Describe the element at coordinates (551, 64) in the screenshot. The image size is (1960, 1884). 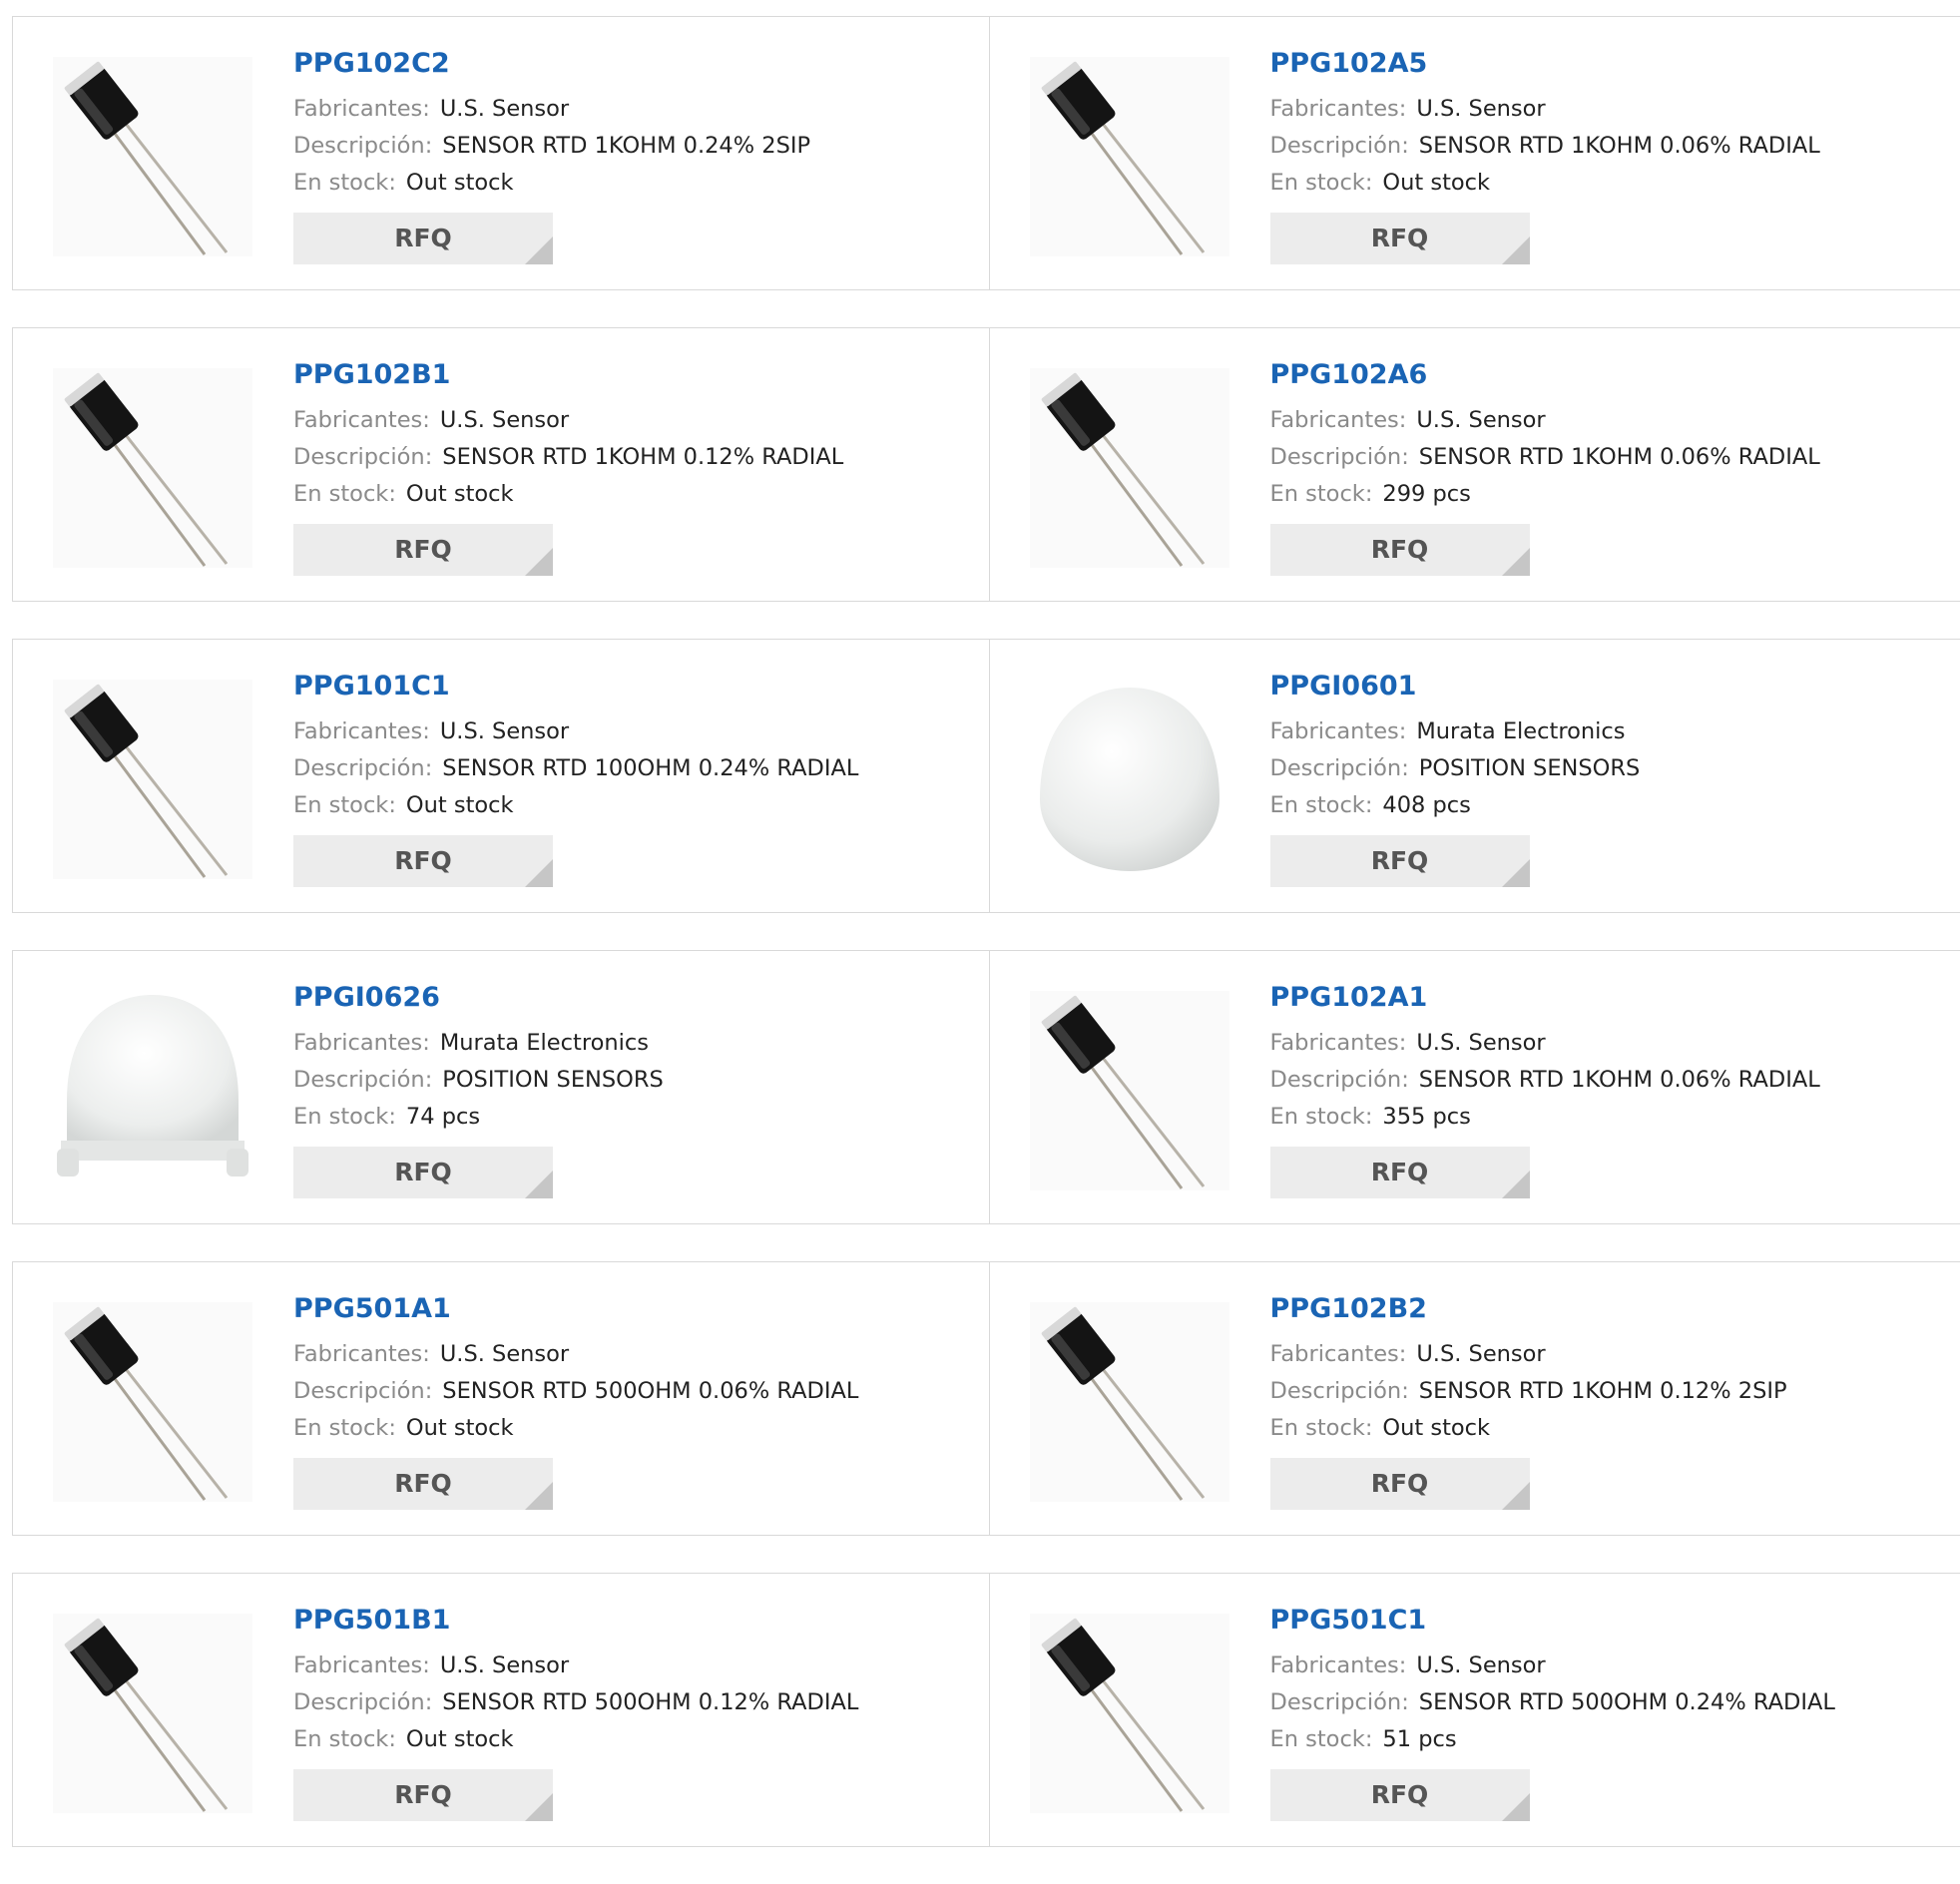
I see `part-number-link: PPG102C2` at that location.